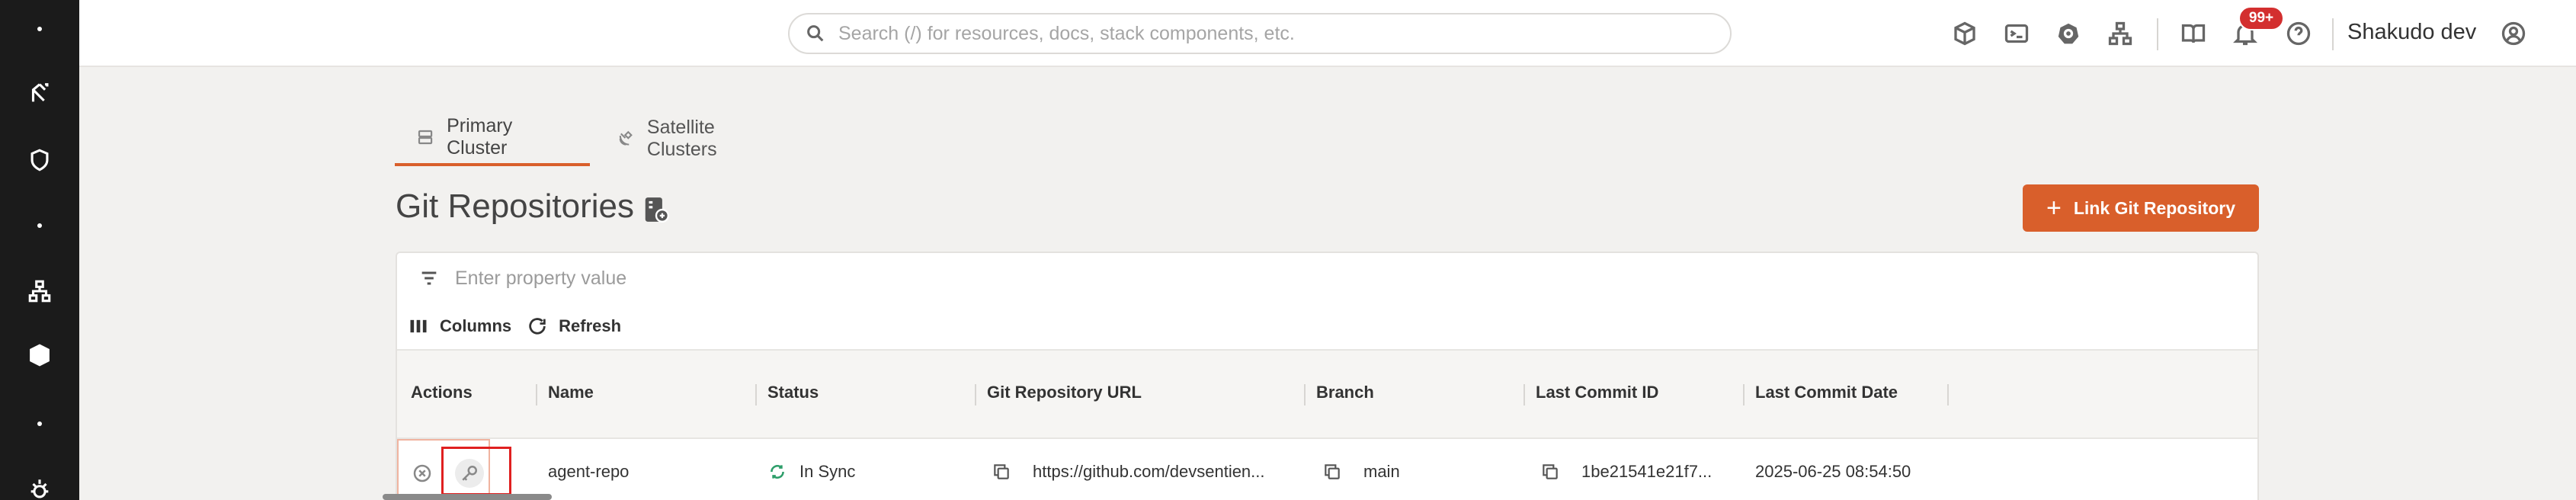 This screenshot has width=2576, height=500. I want to click on unlink-button, so click(422, 473).